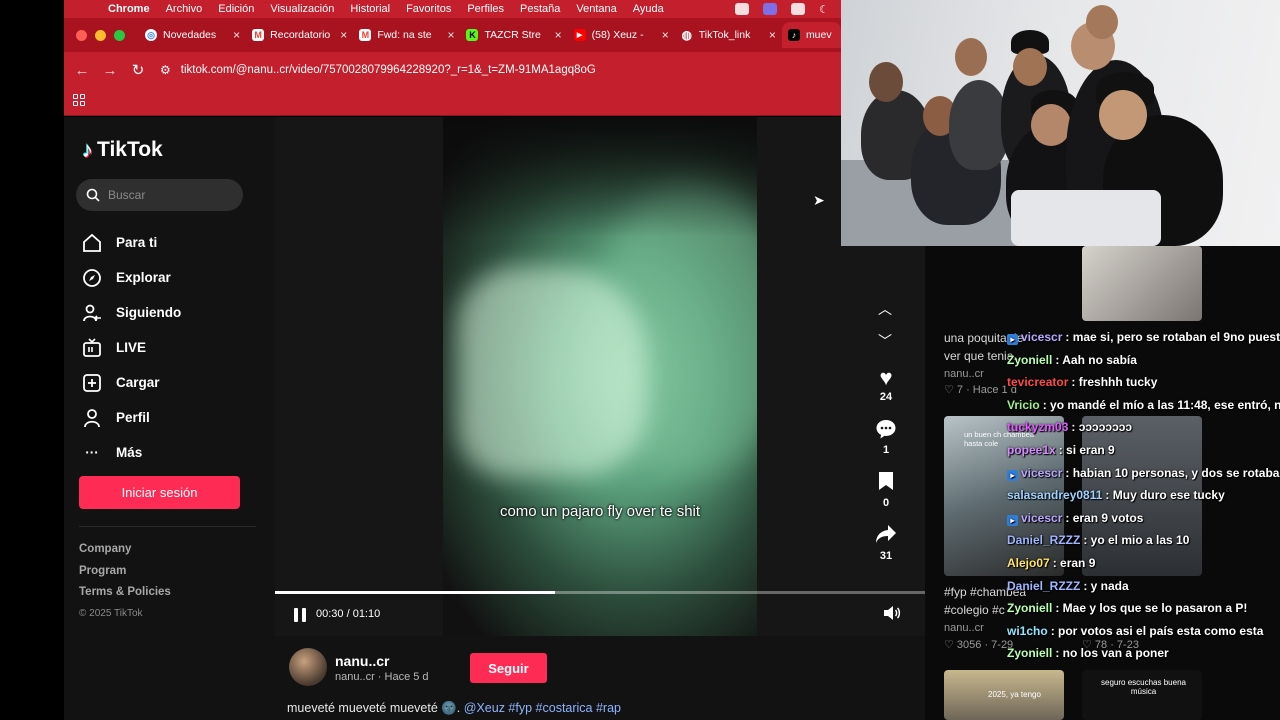 The width and height of the screenshot is (1280, 720). I want to click on sidebar-item-live: LIVE, so click(131, 347).